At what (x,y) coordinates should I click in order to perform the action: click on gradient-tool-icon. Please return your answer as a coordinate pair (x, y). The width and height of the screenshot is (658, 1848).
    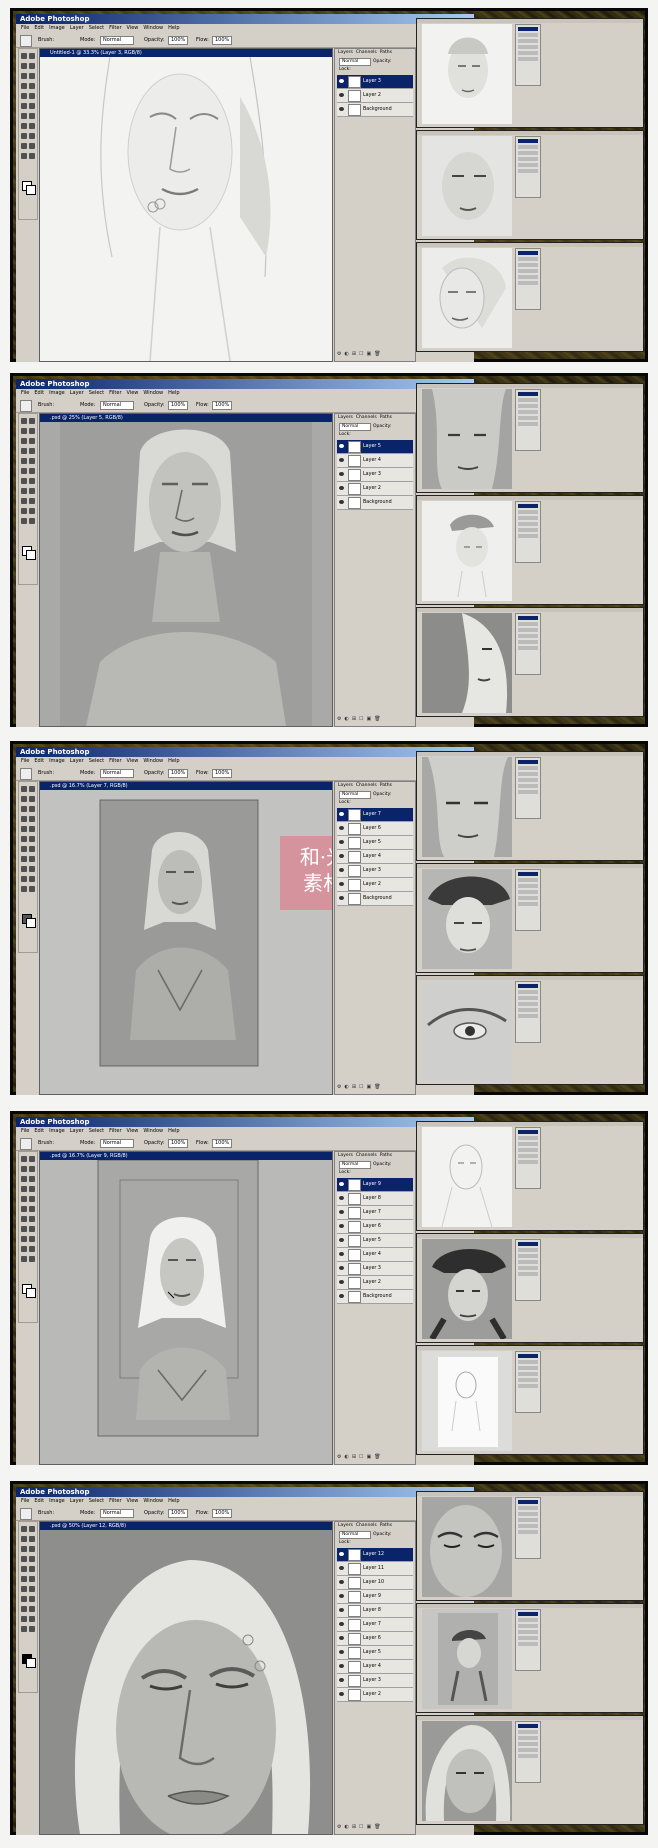
    Looking at the image, I should click on (32, 471).